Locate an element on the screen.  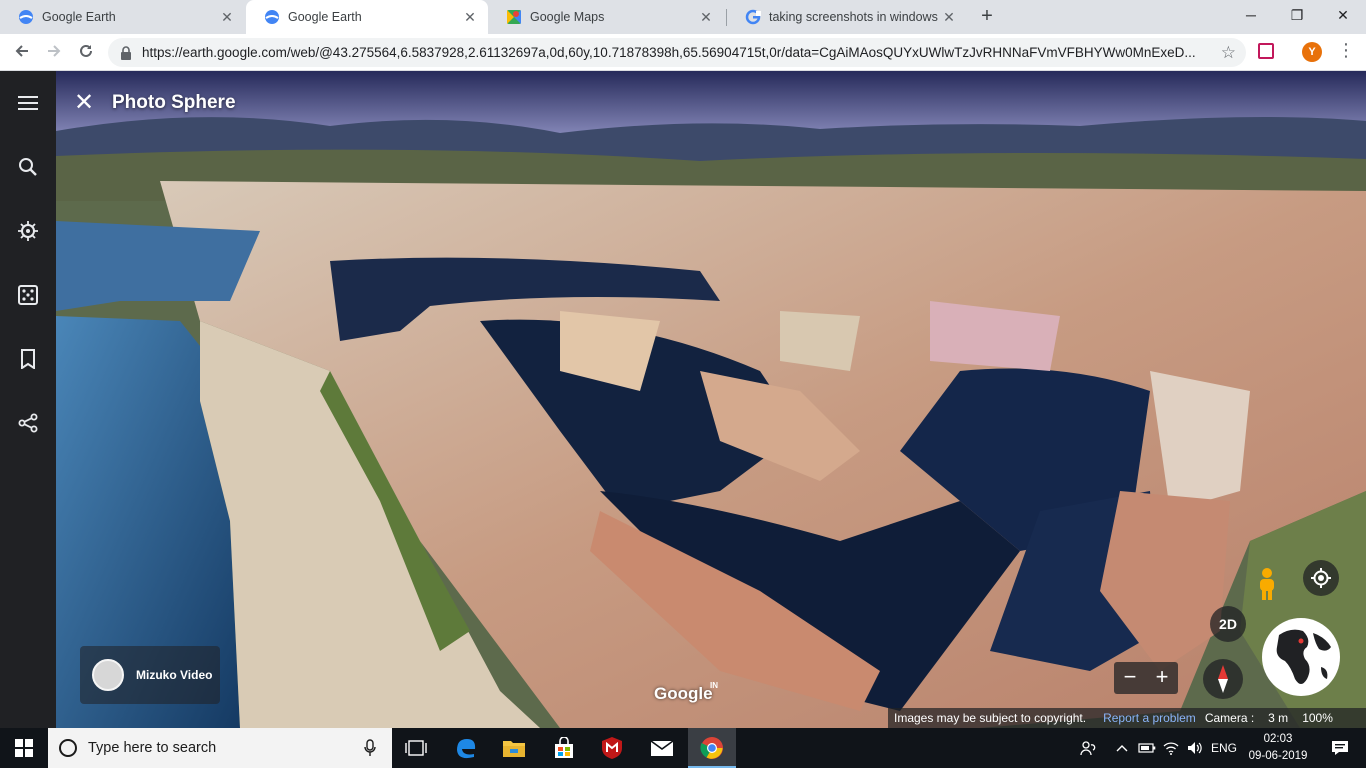
store-button is located at coordinates (564, 748).